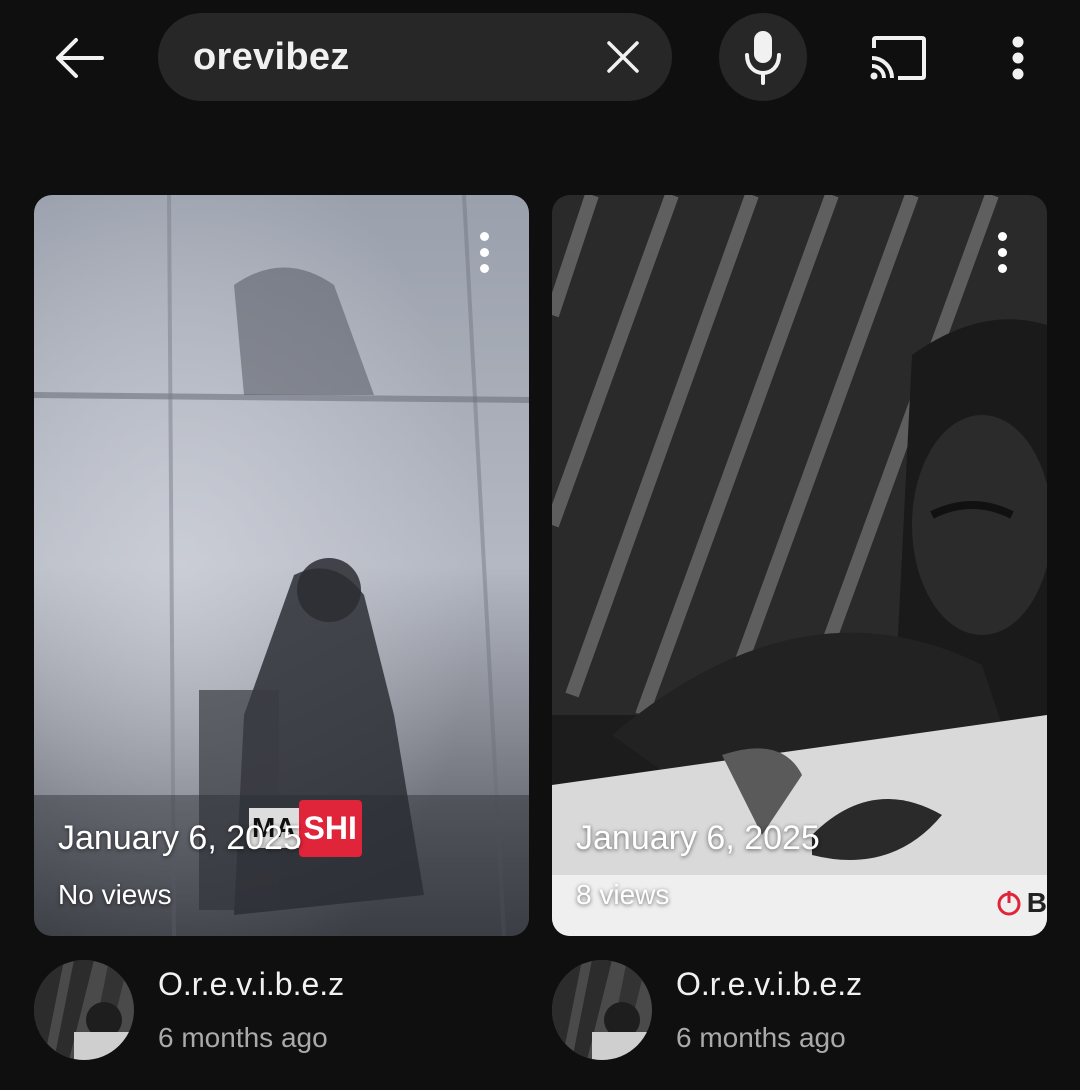  I want to click on watermark: B, so click(1021, 903).